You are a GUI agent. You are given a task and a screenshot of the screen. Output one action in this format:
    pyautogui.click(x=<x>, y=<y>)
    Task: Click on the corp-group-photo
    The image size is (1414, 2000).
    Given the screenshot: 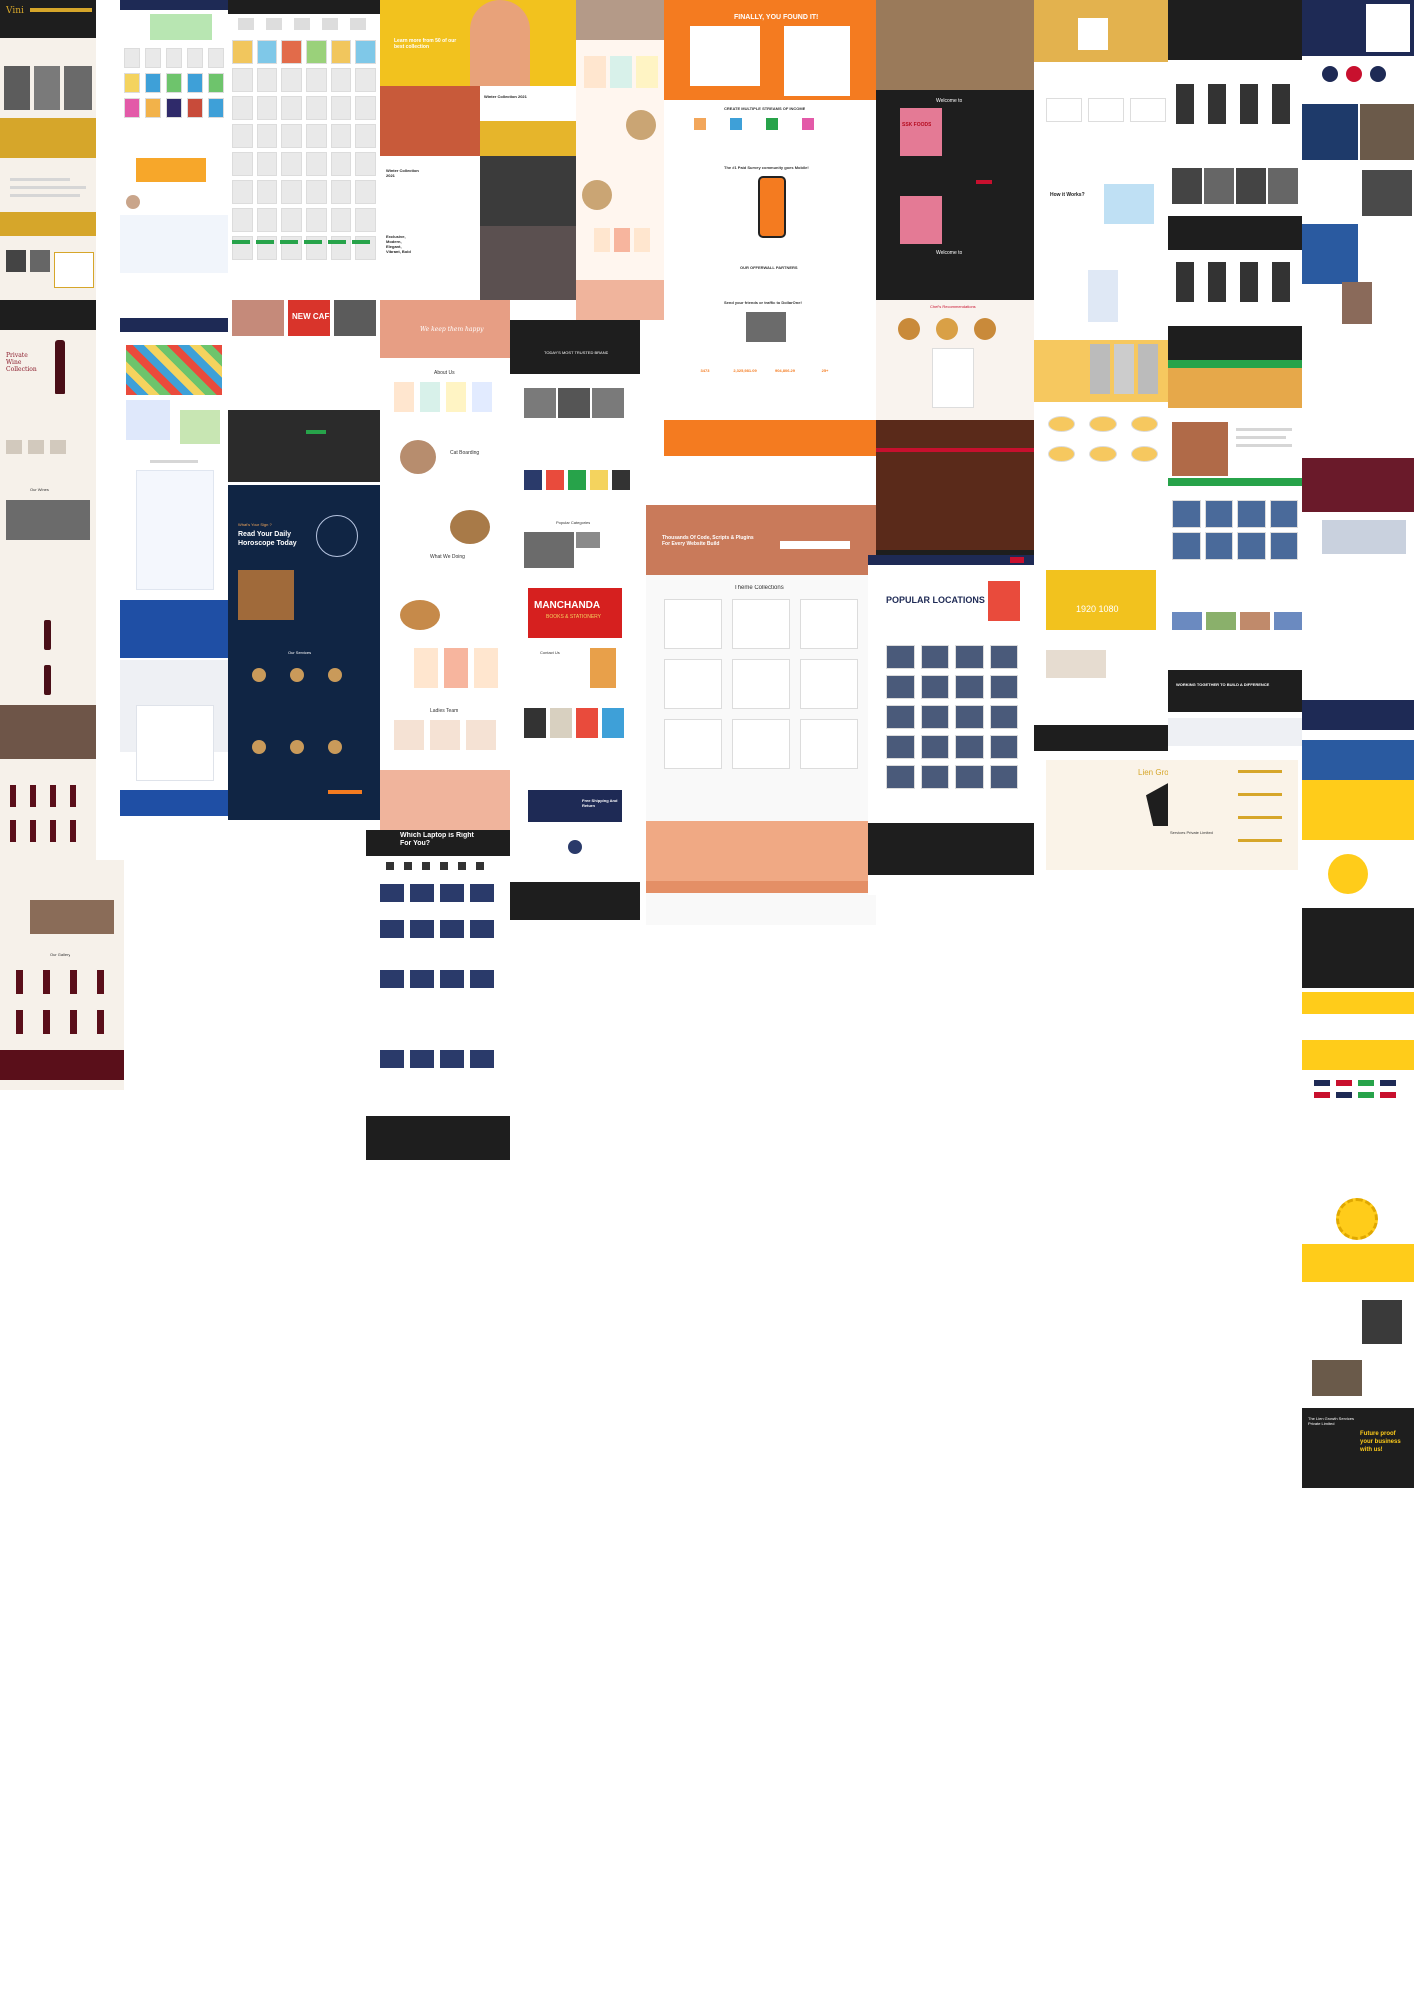 What is the action you would take?
    pyautogui.click(x=1337, y=1378)
    